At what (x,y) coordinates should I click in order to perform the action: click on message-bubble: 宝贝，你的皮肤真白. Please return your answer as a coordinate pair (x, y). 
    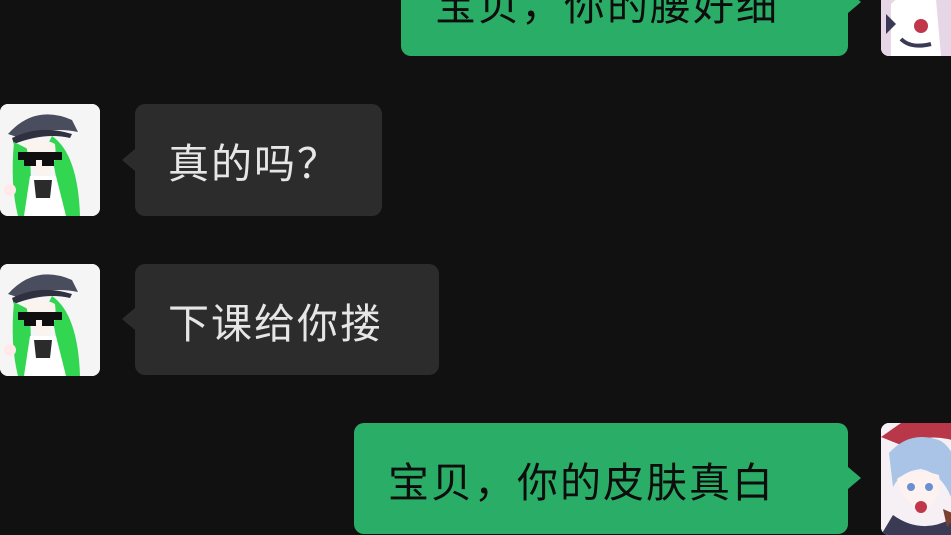
    Looking at the image, I should click on (607, 478).